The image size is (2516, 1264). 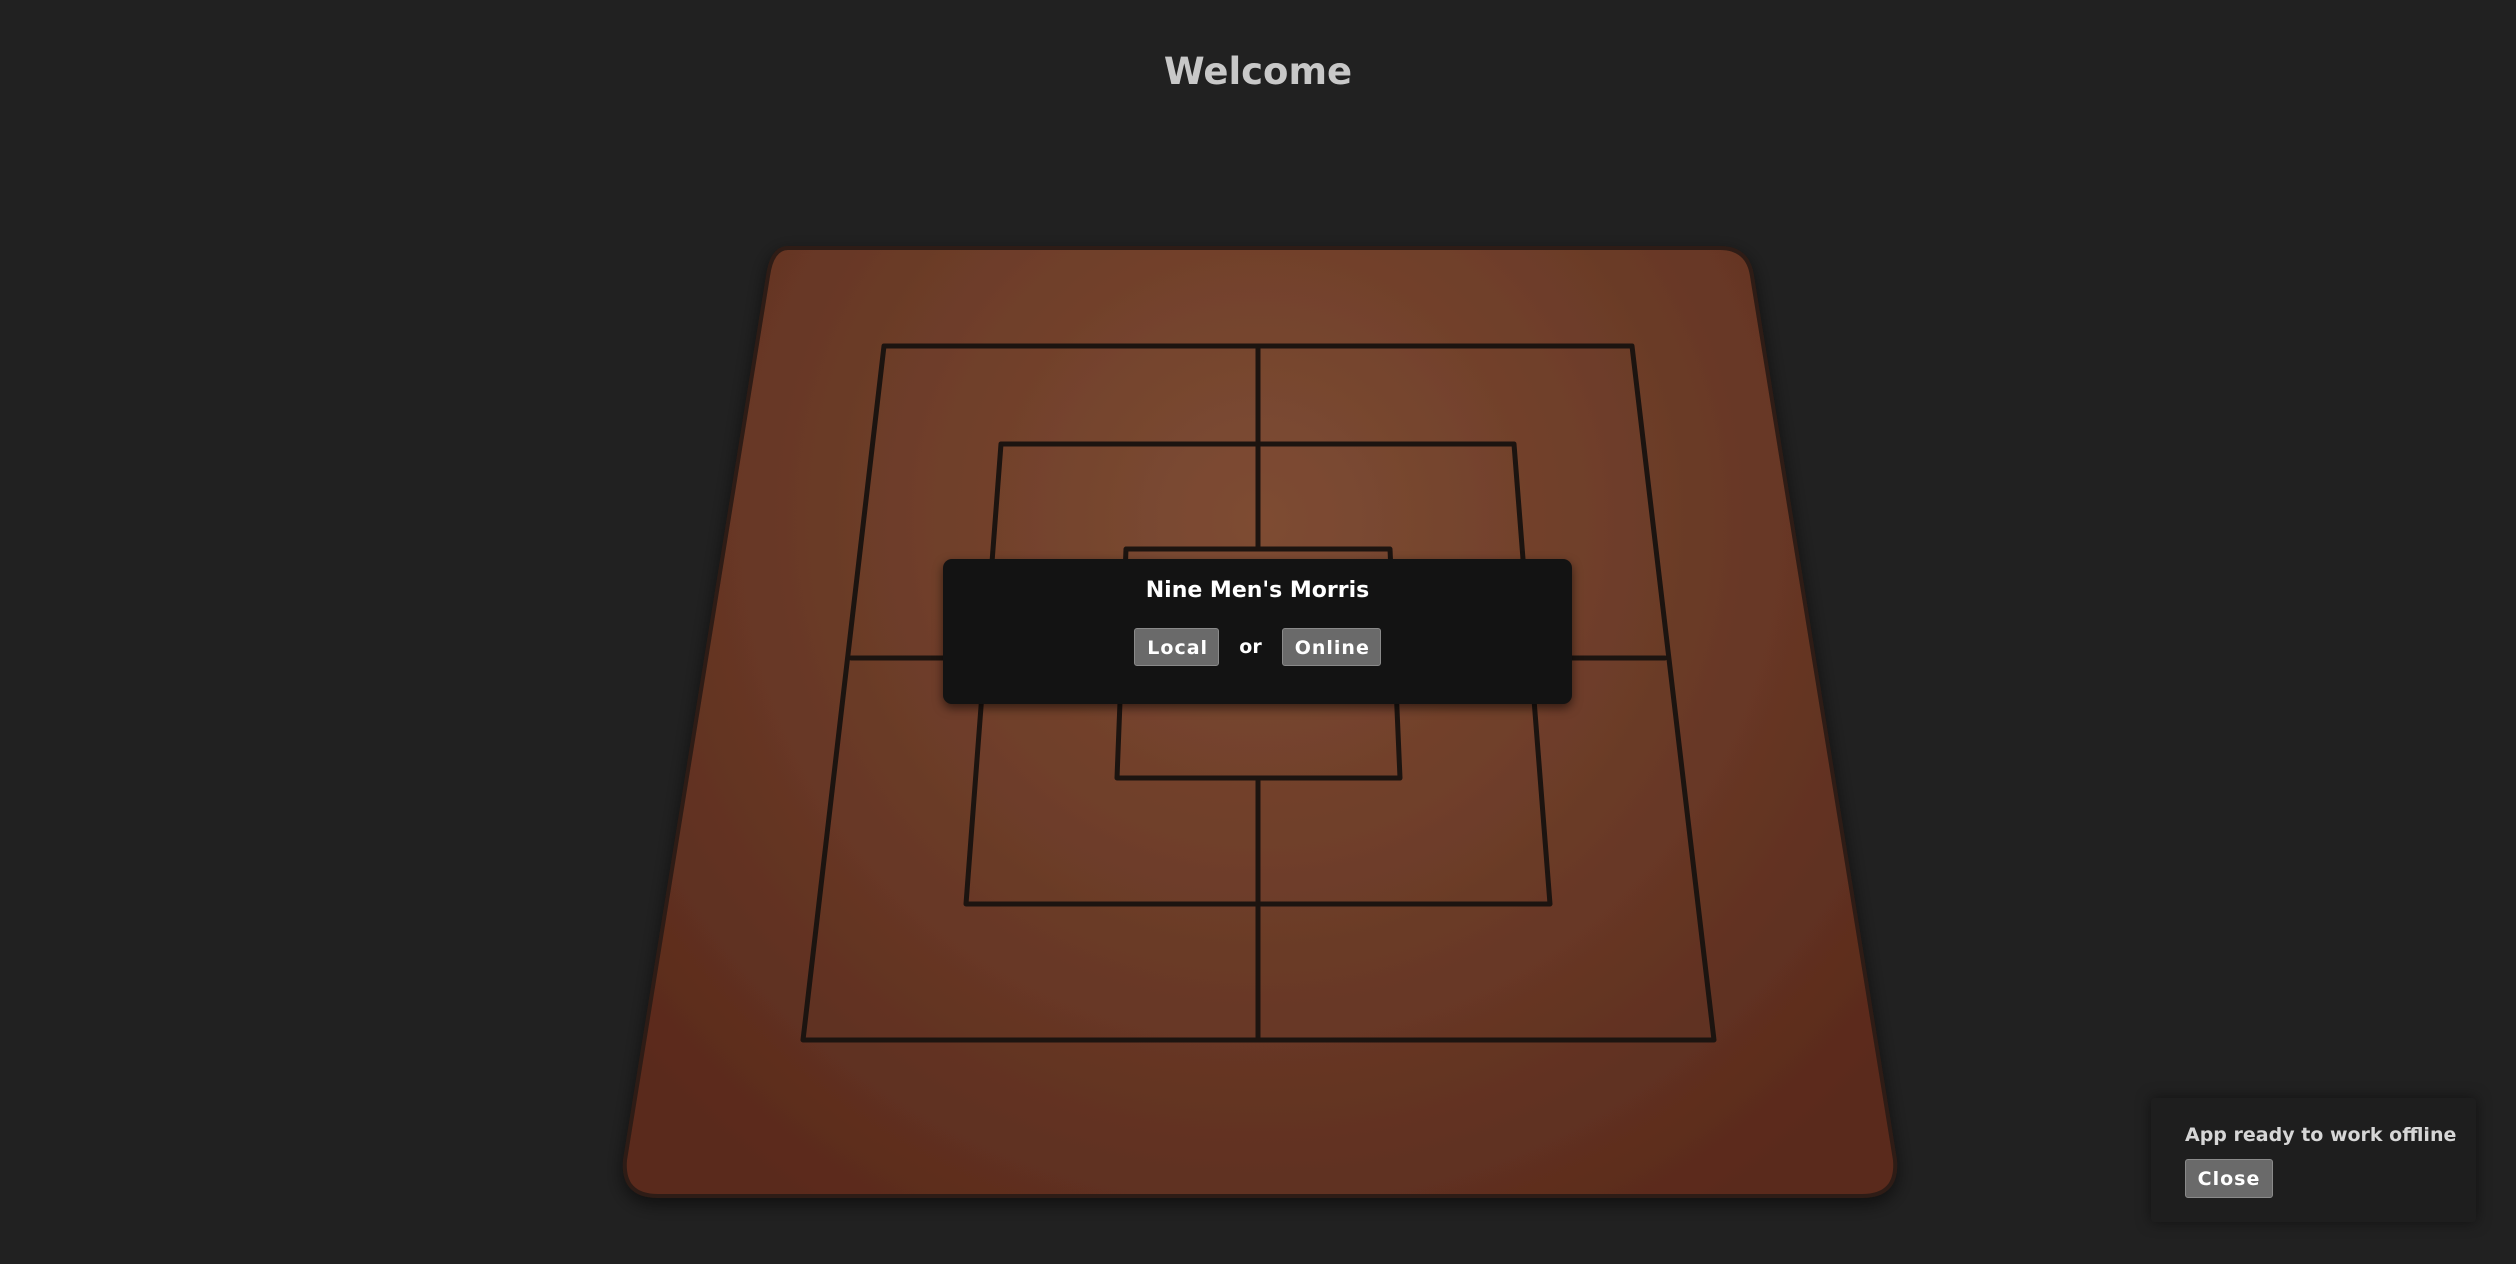 What do you see at coordinates (1177, 647) in the screenshot?
I see `local-button: Local` at bounding box center [1177, 647].